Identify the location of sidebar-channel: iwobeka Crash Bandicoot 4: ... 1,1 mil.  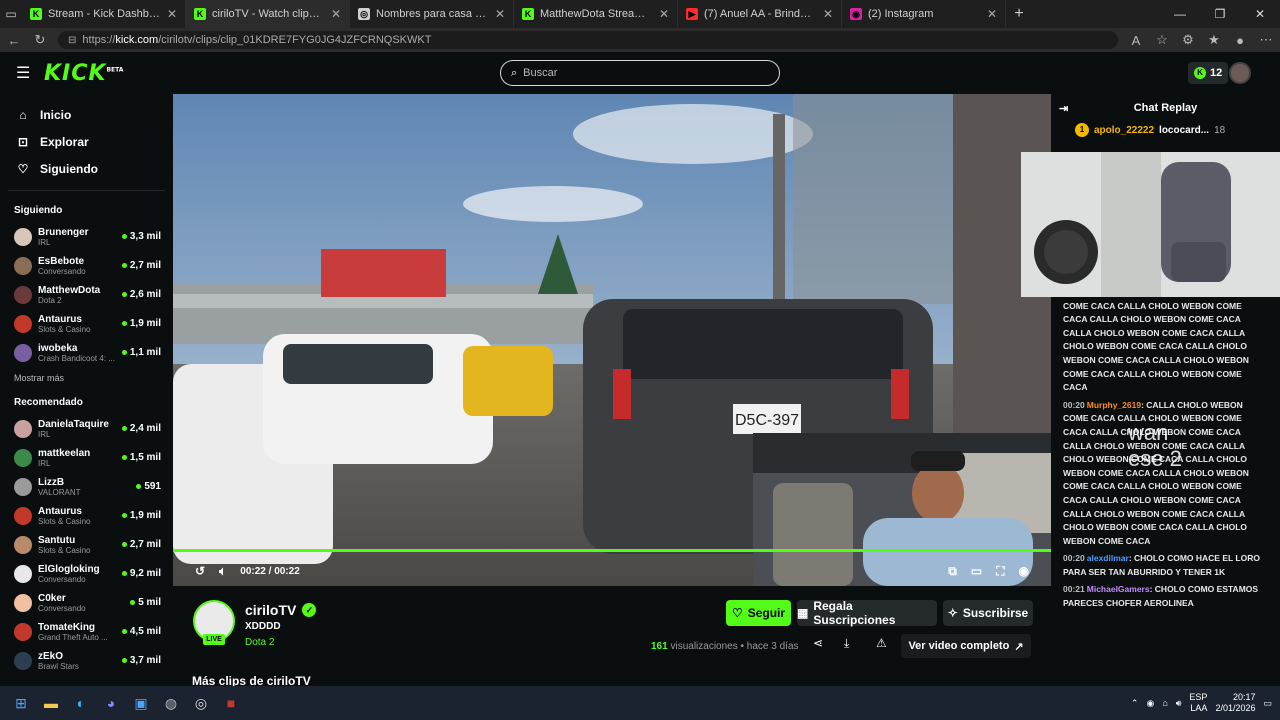
(86, 352).